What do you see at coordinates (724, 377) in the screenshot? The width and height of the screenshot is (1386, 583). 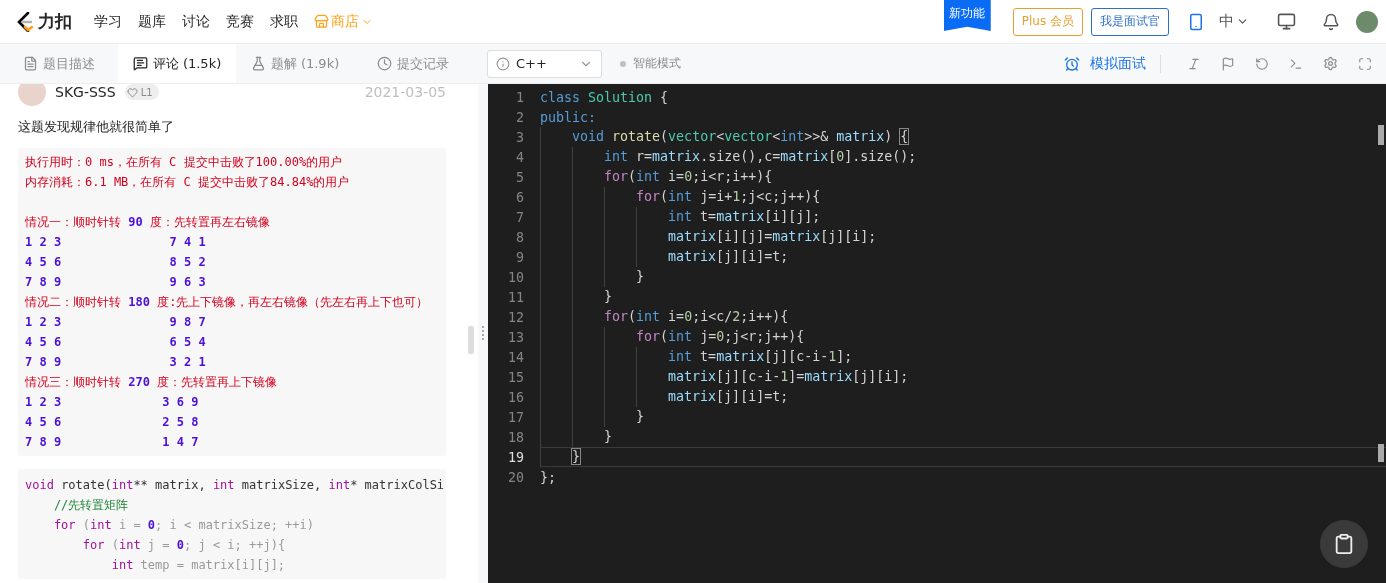 I see `code-line: matrix[j][c-i-1]=matrix[j][i];` at bounding box center [724, 377].